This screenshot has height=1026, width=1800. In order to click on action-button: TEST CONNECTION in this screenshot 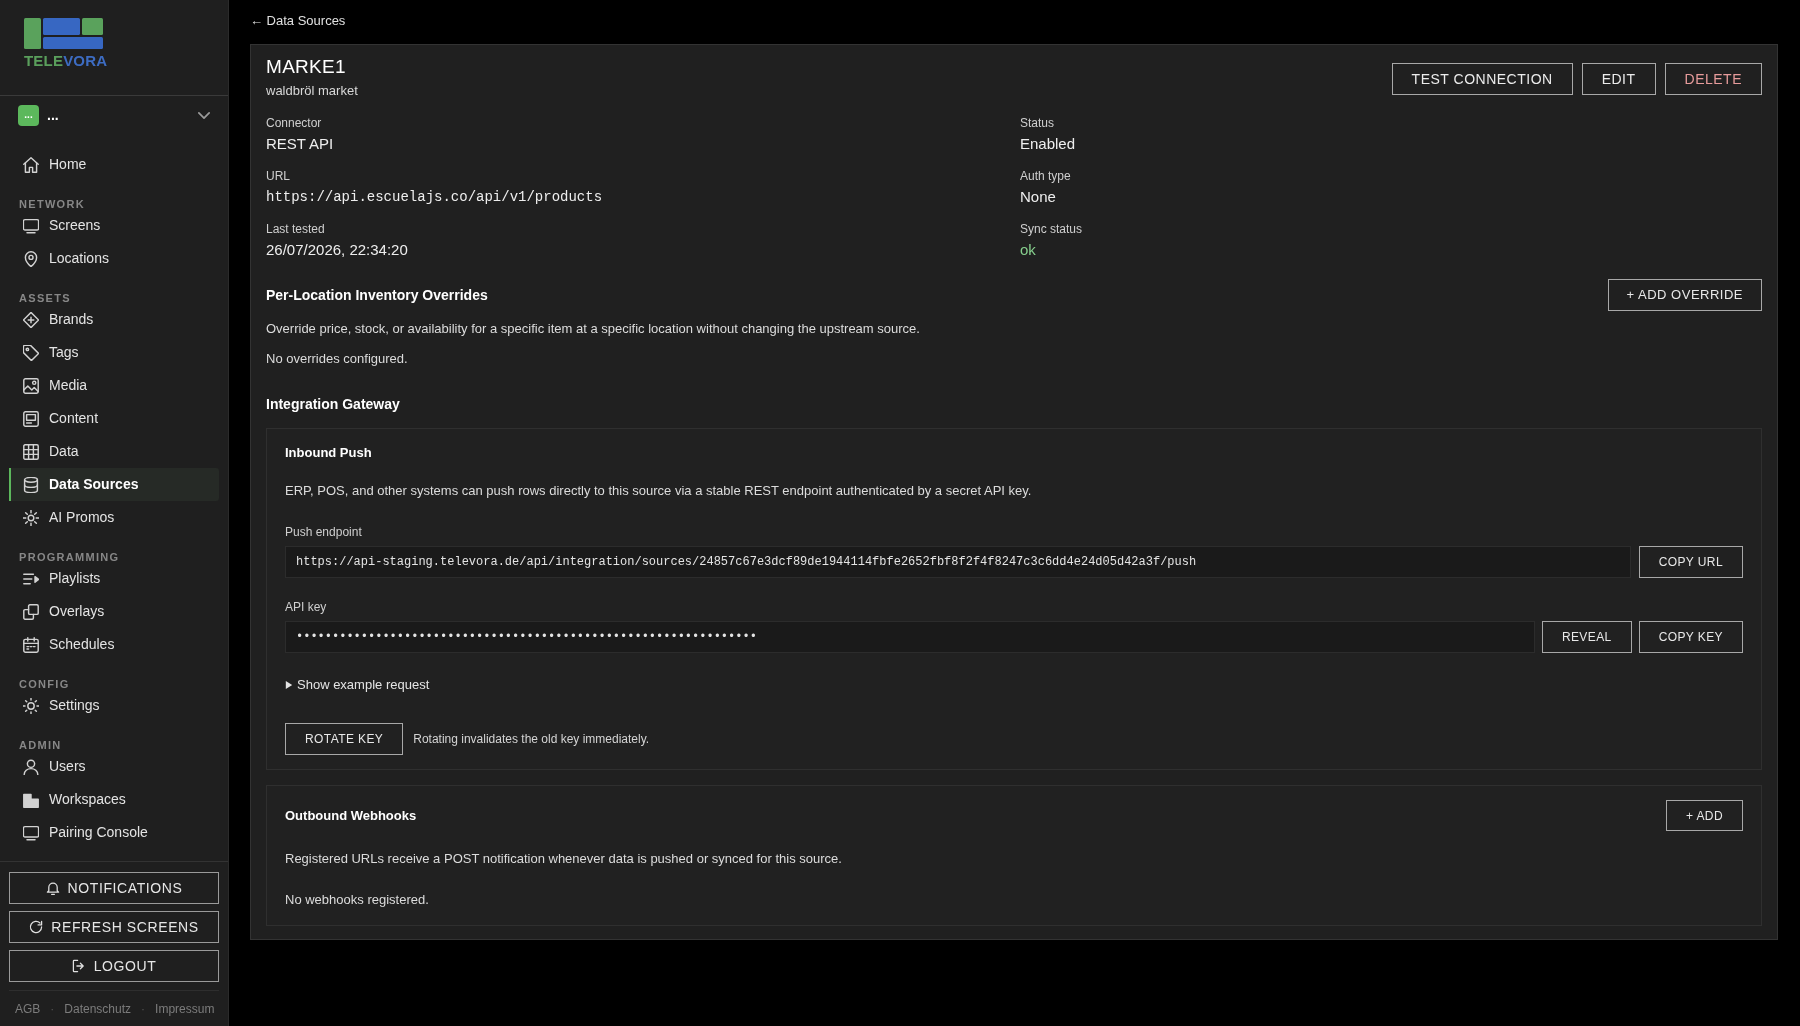, I will do `click(1482, 79)`.